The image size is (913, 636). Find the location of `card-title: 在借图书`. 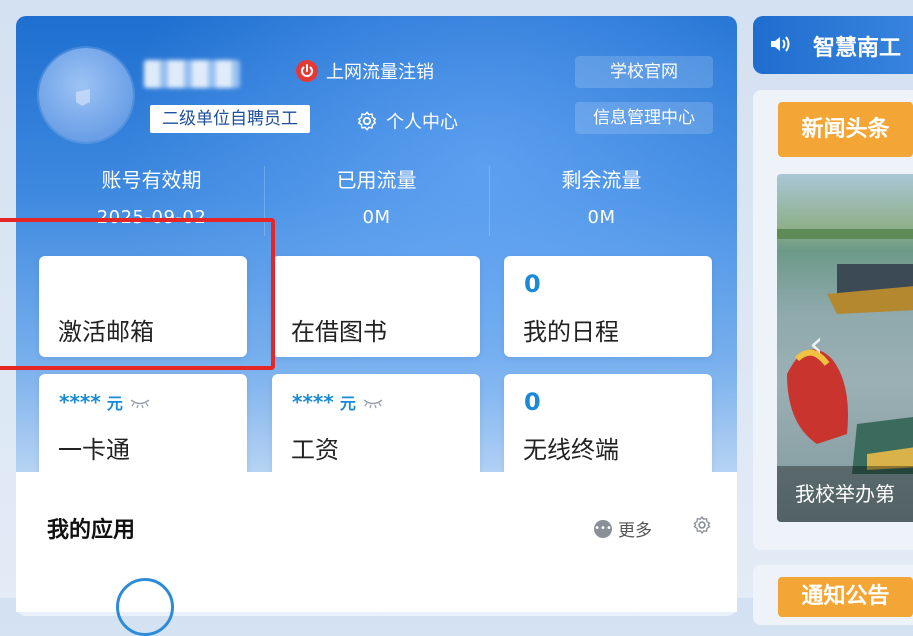

card-title: 在借图书 is located at coordinates (339, 332).